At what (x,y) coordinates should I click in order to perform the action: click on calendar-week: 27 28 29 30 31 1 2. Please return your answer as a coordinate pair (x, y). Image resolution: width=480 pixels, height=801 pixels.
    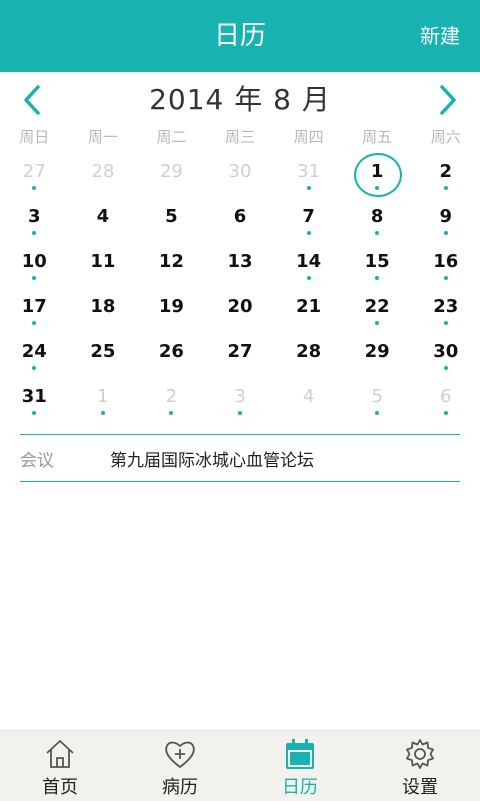
    Looking at the image, I should click on (240, 174).